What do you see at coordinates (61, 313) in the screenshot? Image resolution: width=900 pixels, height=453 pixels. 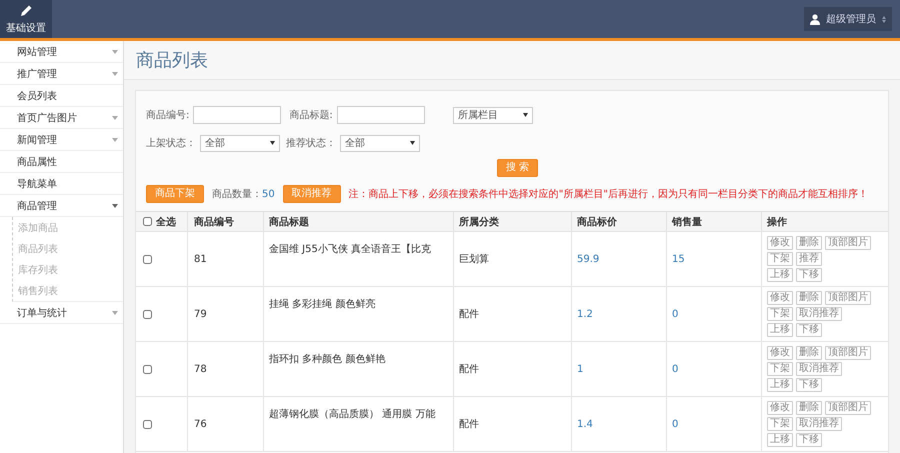 I see `sidebar-item: 订单与统计` at bounding box center [61, 313].